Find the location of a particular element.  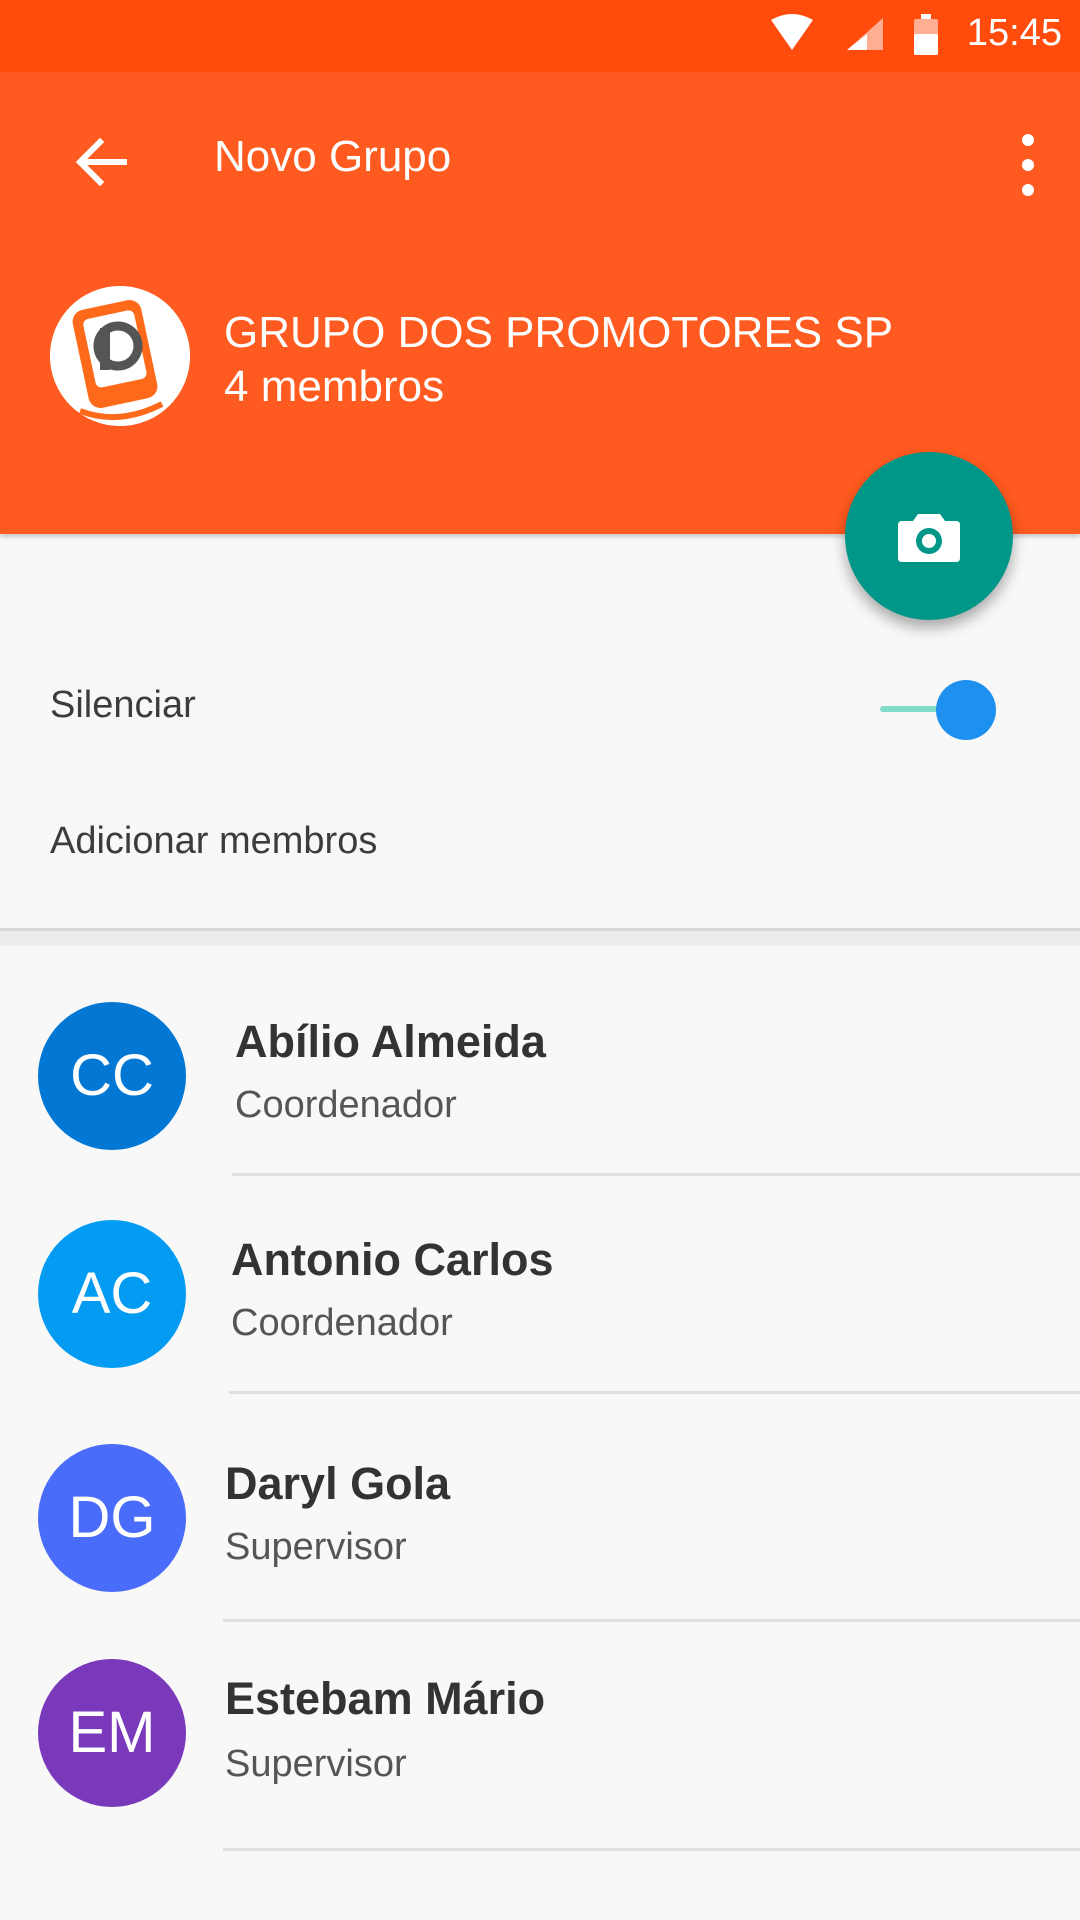

camera-button is located at coordinates (929, 536).